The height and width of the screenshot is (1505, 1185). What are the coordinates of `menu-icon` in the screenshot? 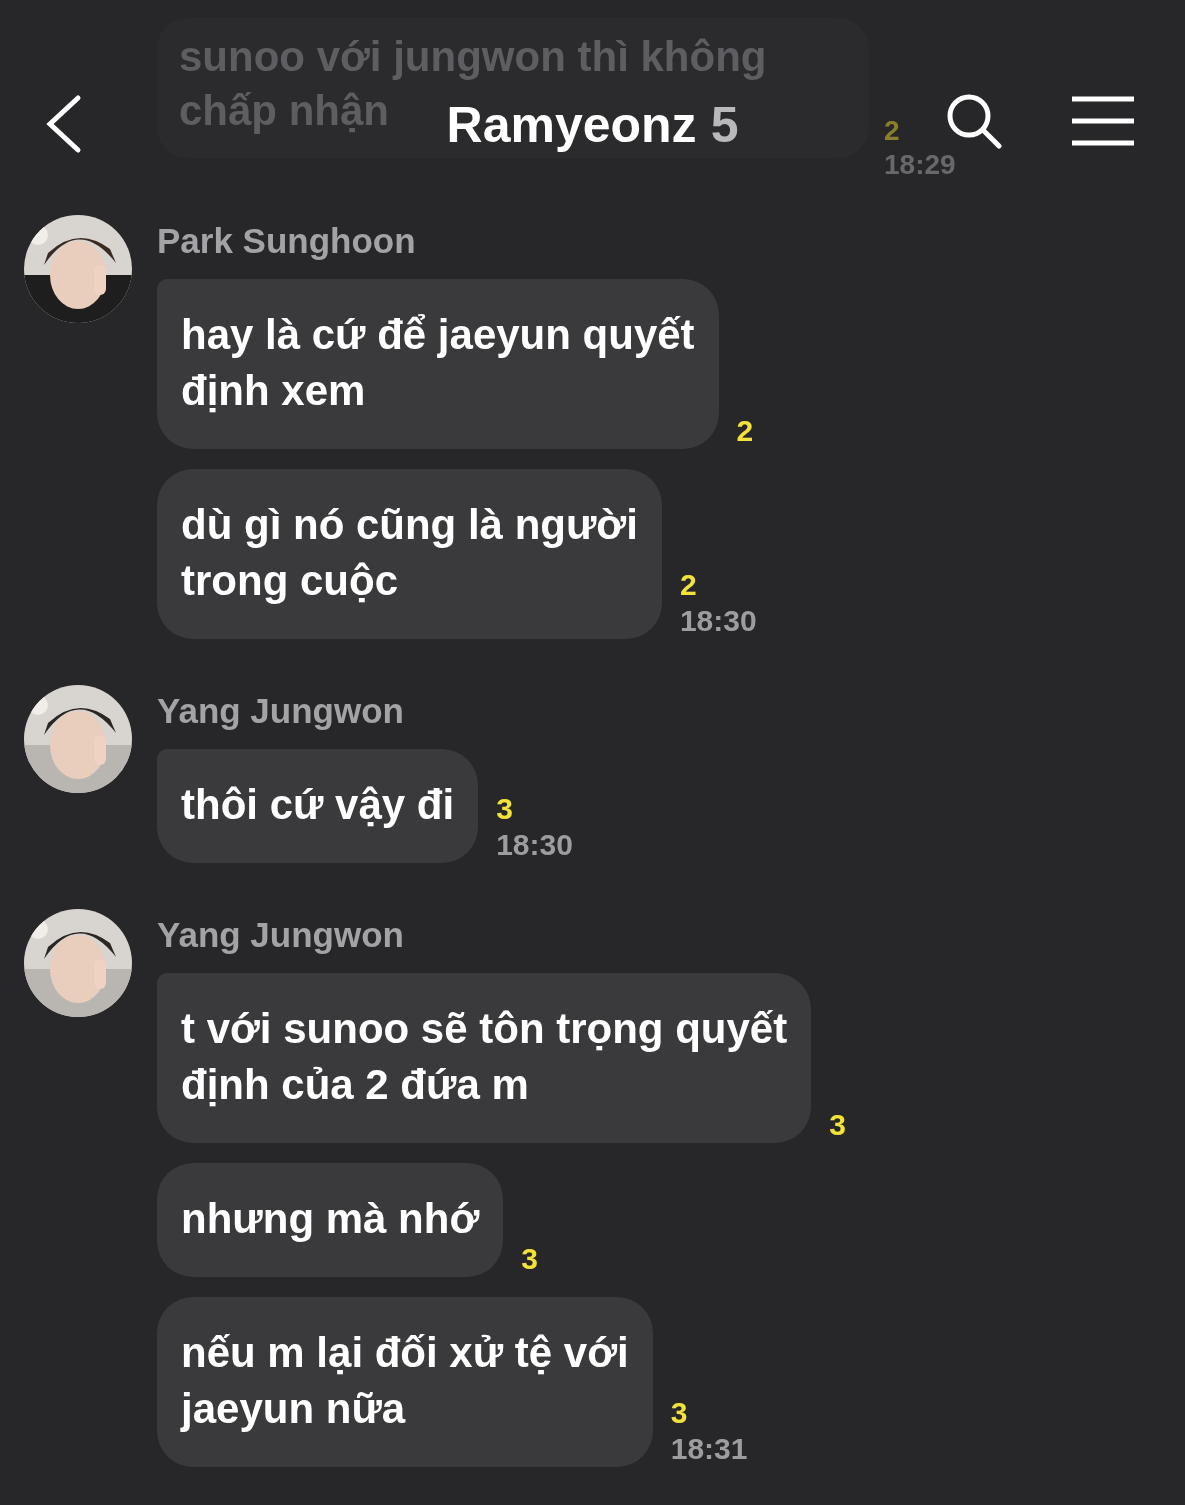 It's located at (1103, 121).